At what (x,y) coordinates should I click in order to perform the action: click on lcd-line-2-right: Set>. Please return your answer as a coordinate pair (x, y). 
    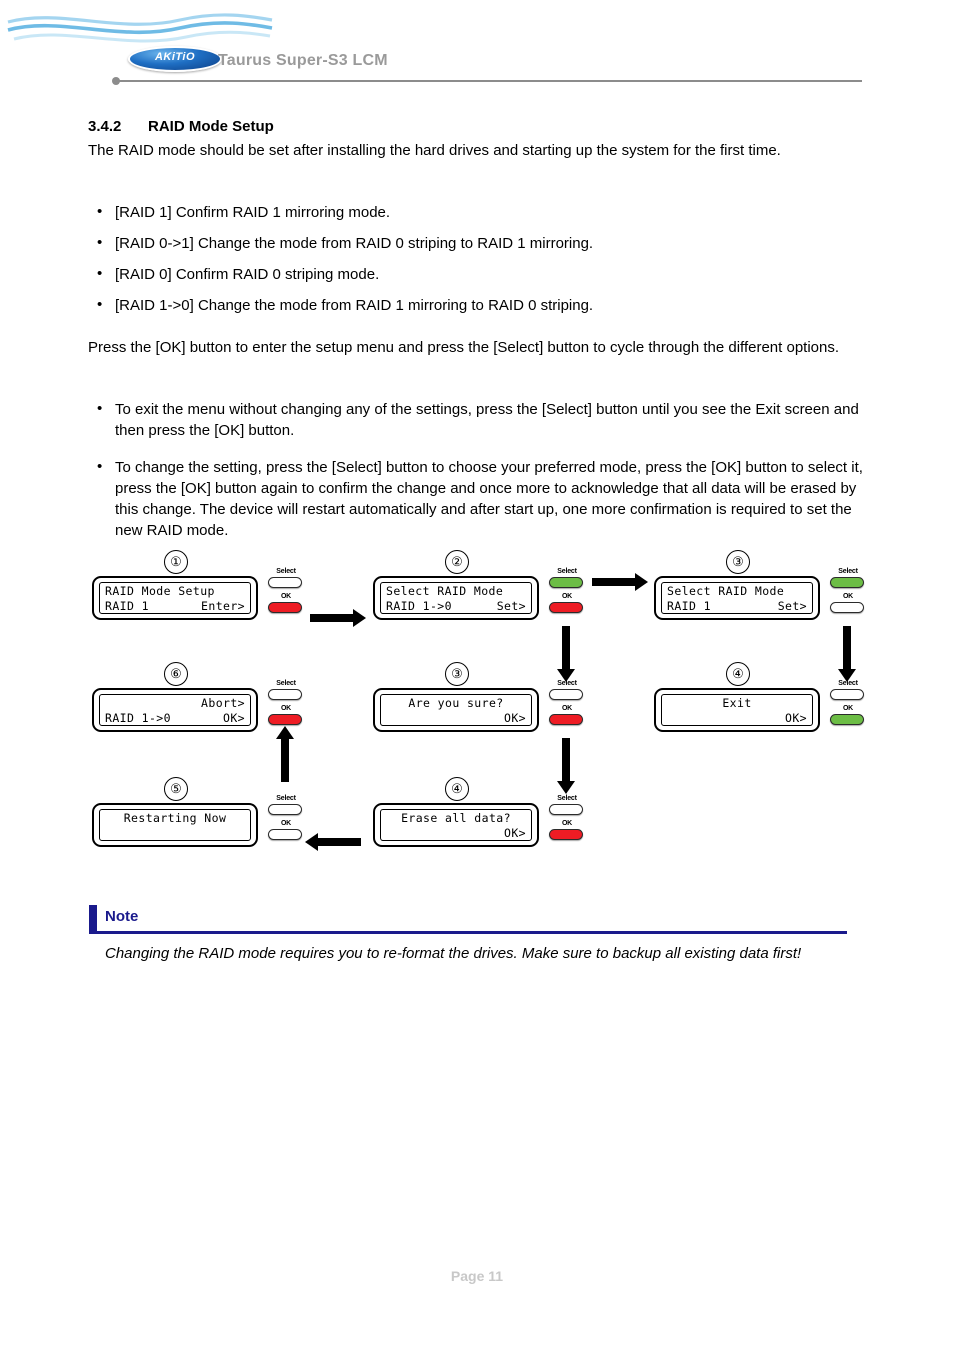
    Looking at the image, I should click on (511, 606).